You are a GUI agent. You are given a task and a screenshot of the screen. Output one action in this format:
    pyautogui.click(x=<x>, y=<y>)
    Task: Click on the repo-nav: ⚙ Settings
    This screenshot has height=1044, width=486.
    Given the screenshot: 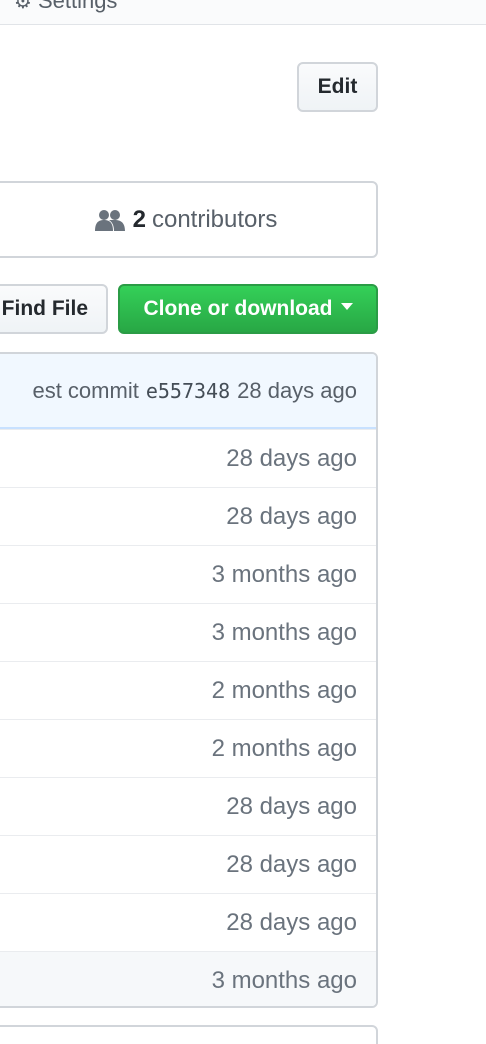 What is the action you would take?
    pyautogui.click(x=243, y=12)
    